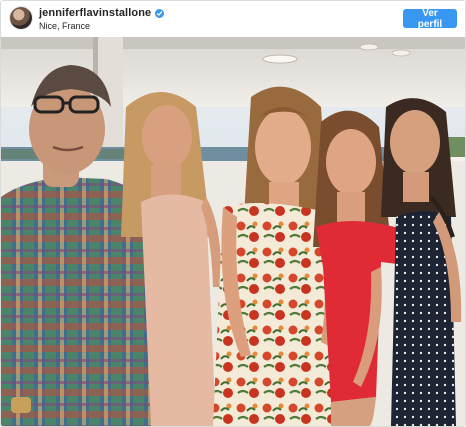  I want to click on avatar, so click(21, 18).